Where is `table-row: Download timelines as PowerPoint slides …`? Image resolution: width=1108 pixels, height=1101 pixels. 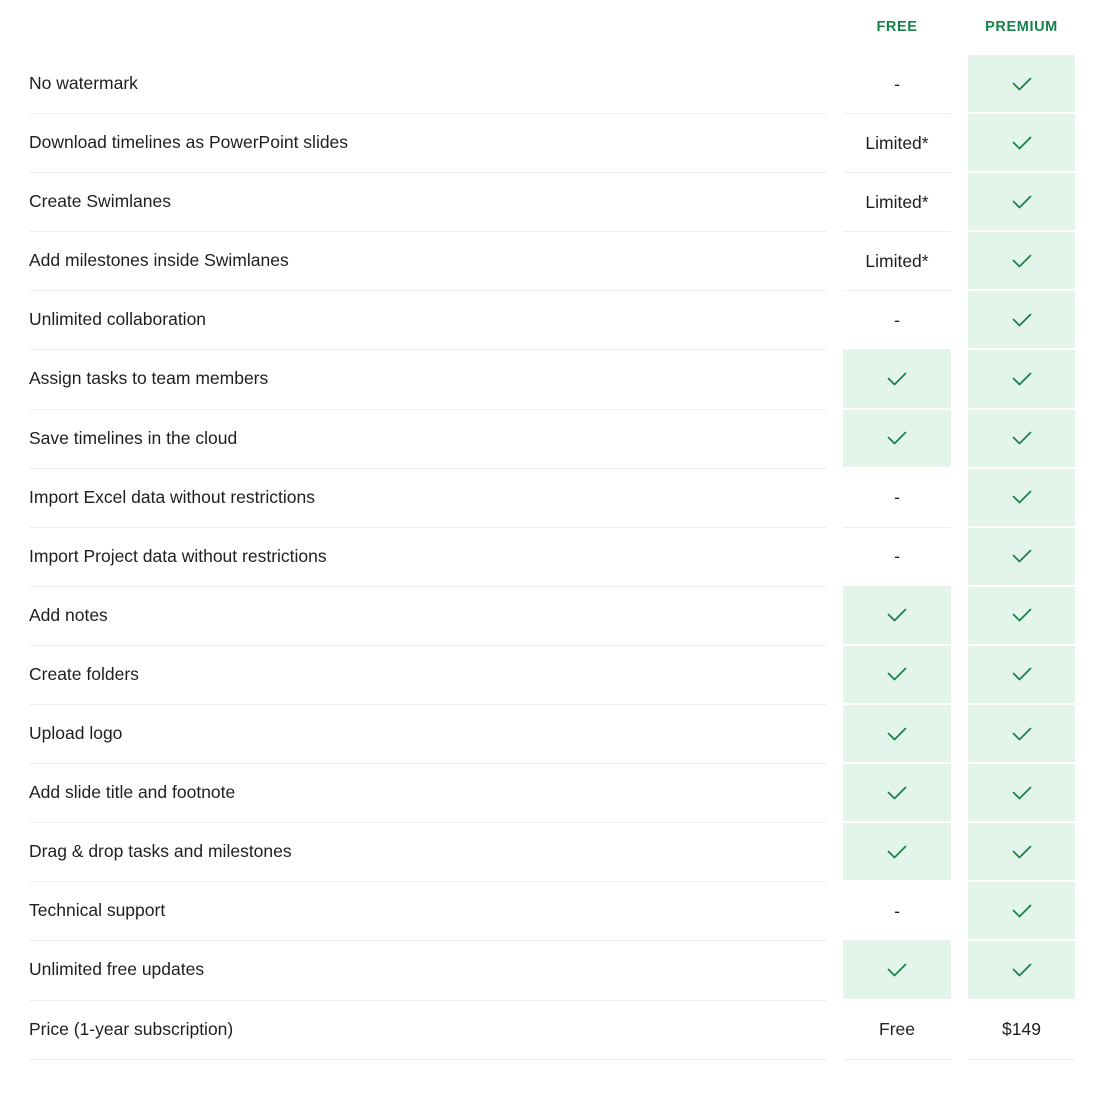
table-row: Download timelines as PowerPoint slides … is located at coordinates (554, 144).